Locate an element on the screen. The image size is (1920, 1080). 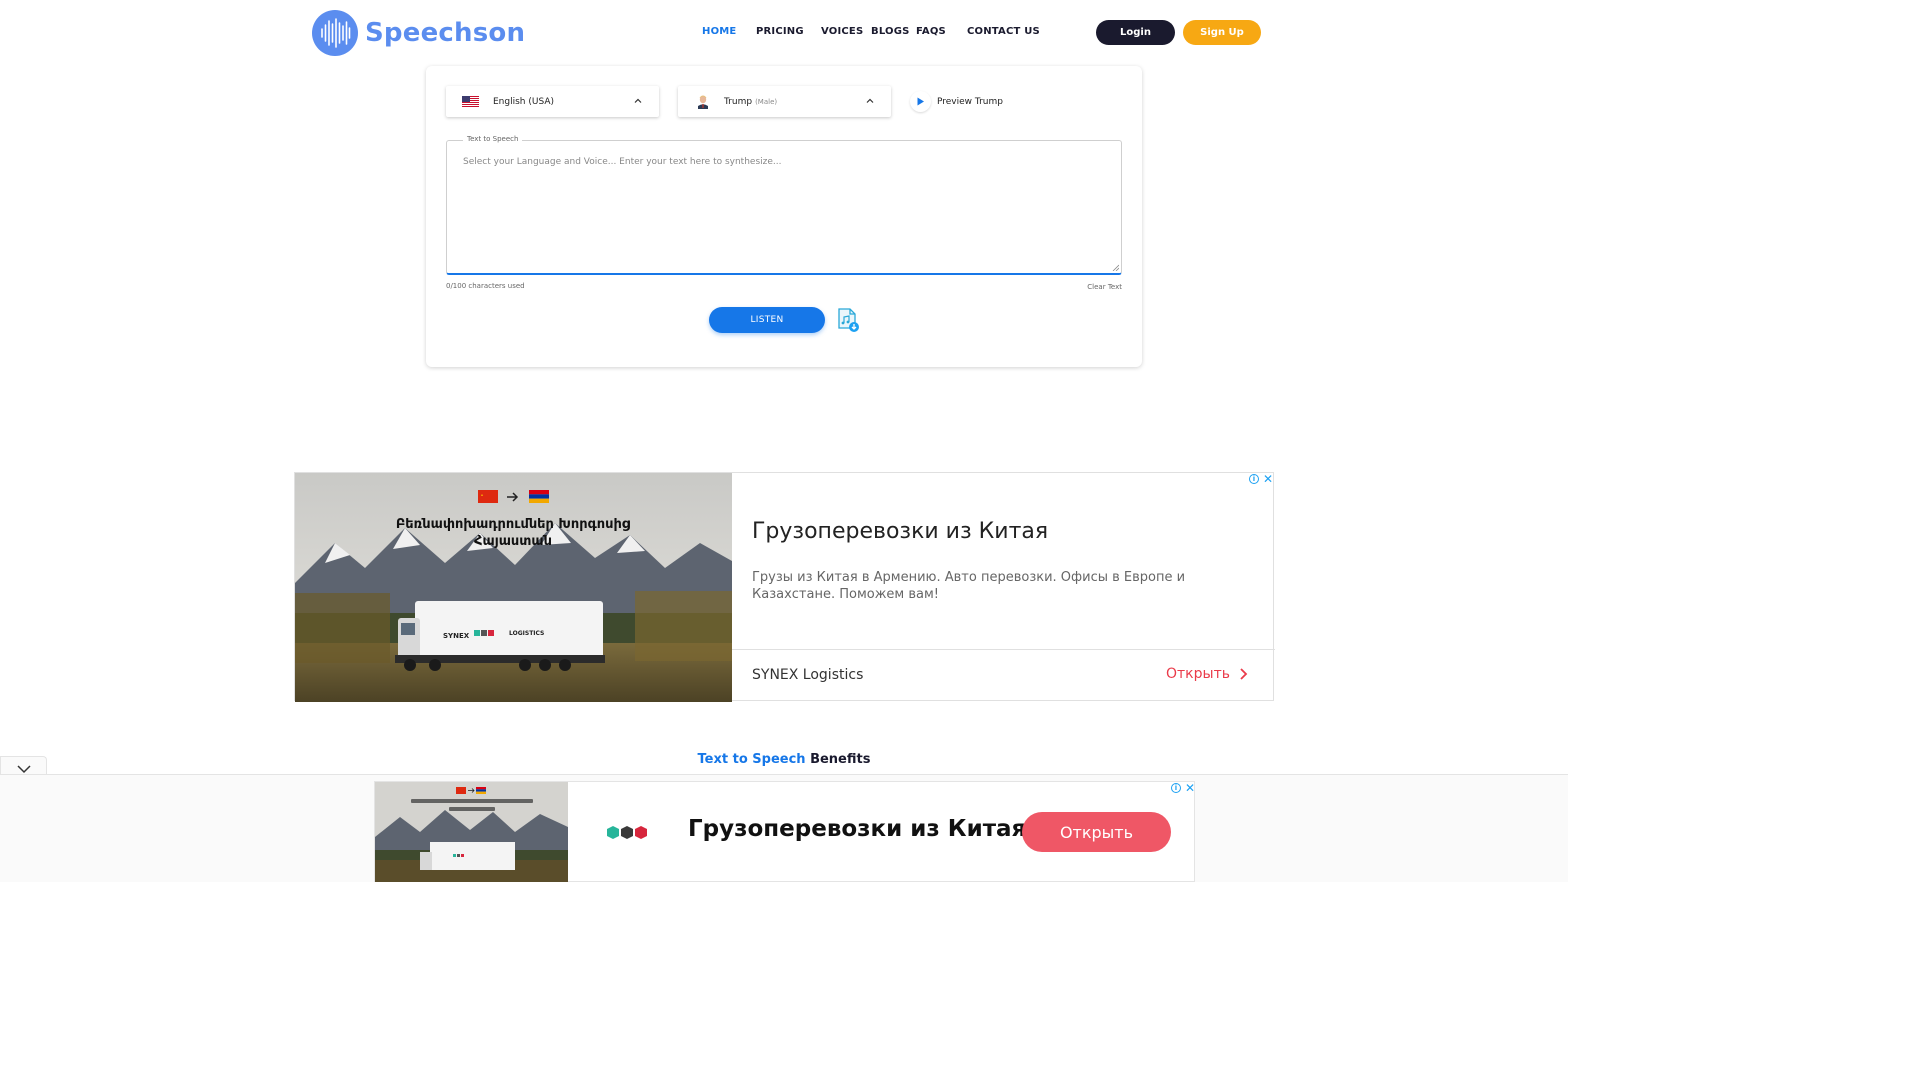
voice-avatar-icon is located at coordinates (703, 102).